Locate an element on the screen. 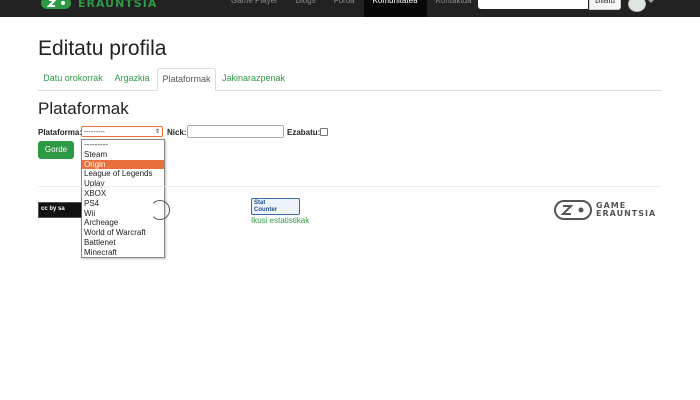 This screenshot has width=700, height=400. cc-badge-text: cc by sa is located at coordinates (53, 209).